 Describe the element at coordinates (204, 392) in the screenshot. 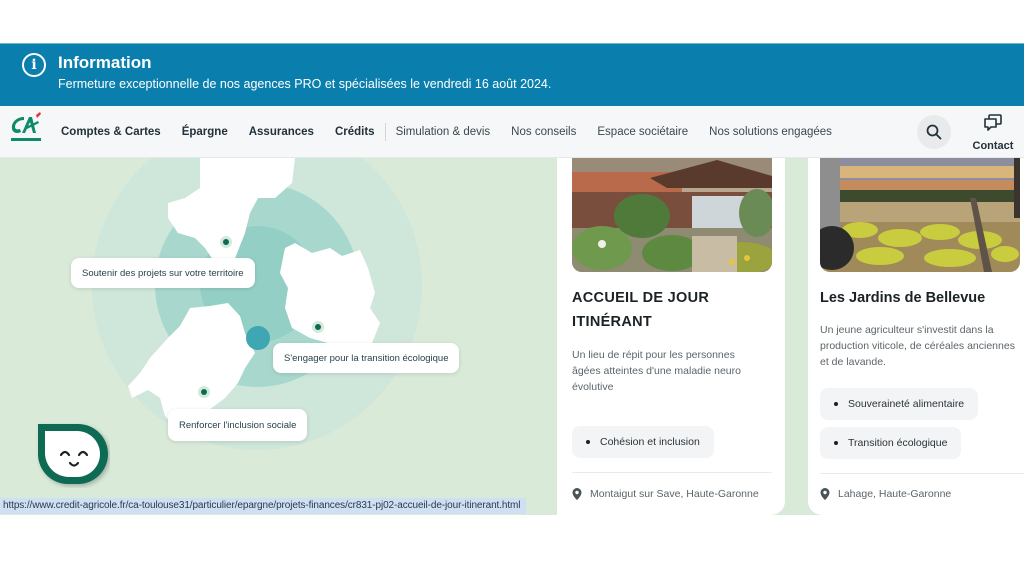

I see `map-pin-southwest` at that location.